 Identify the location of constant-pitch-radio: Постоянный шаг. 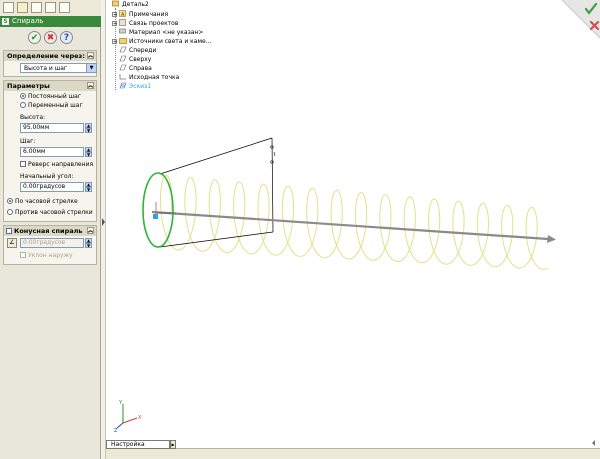
(50, 96).